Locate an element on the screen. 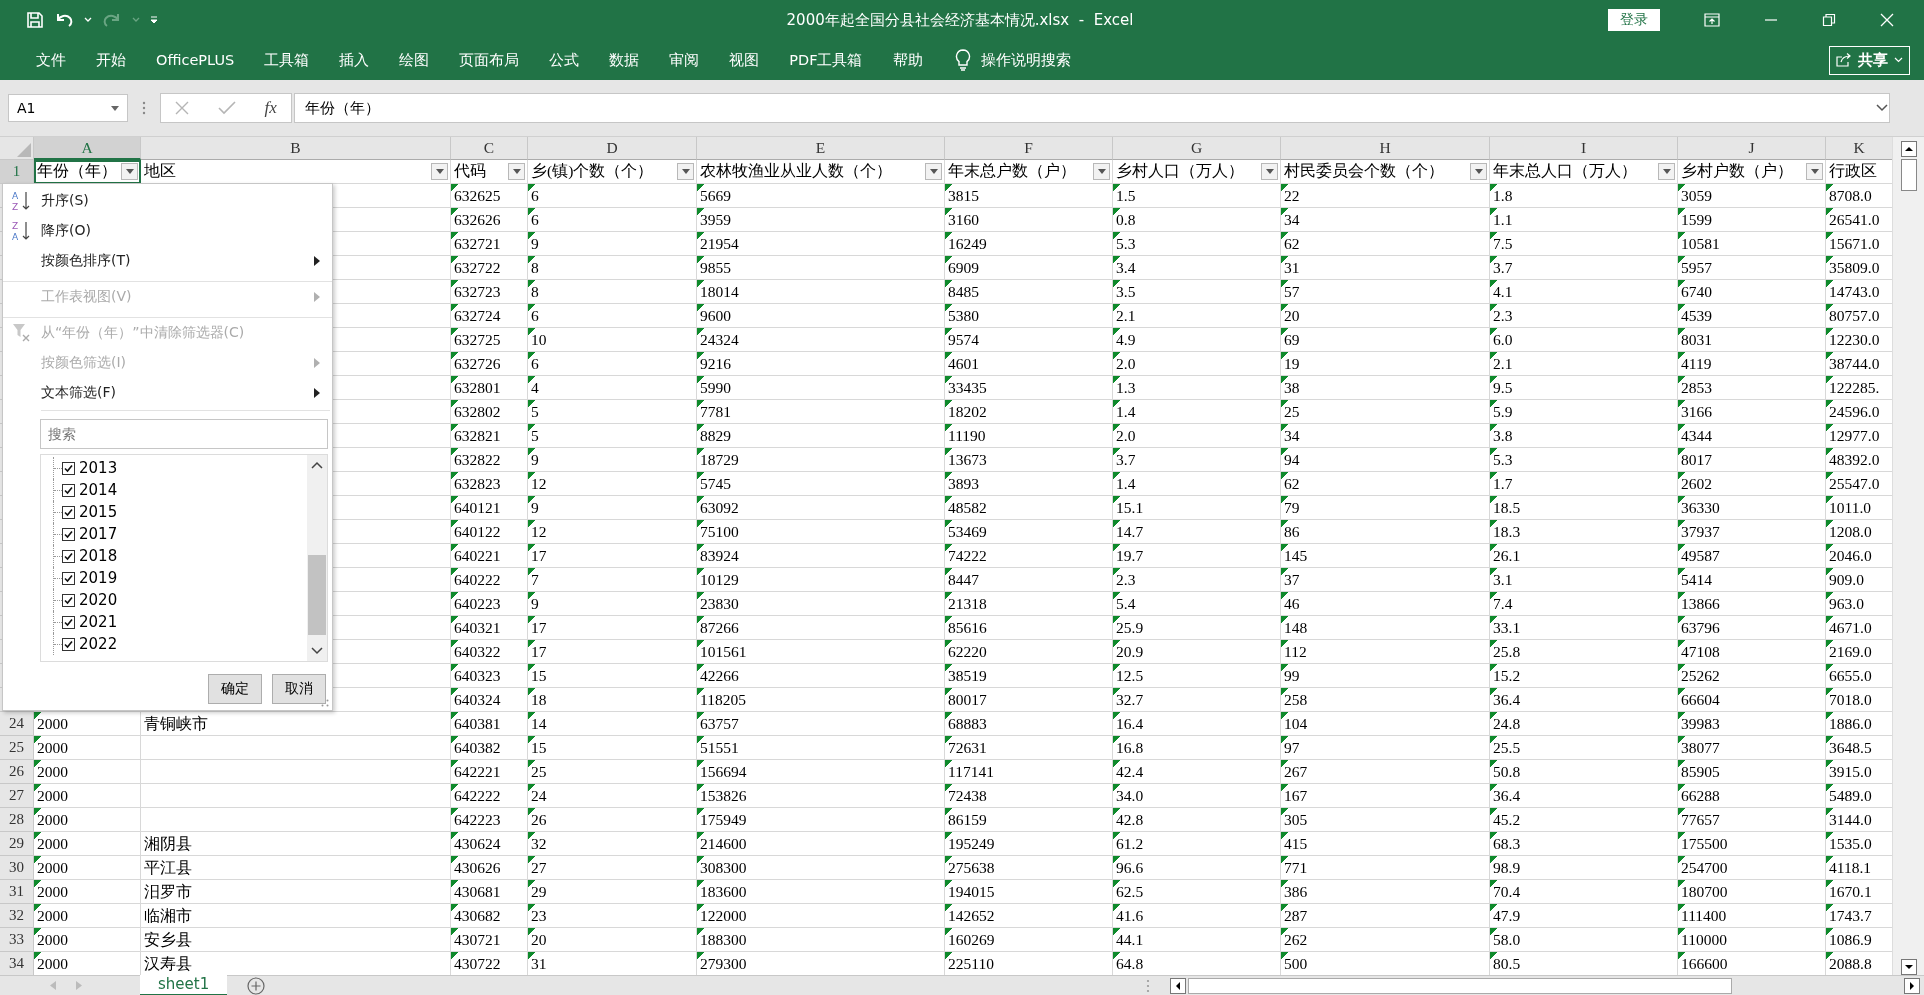 This screenshot has width=1924, height=995. scroll-left-icon is located at coordinates (1178, 985).